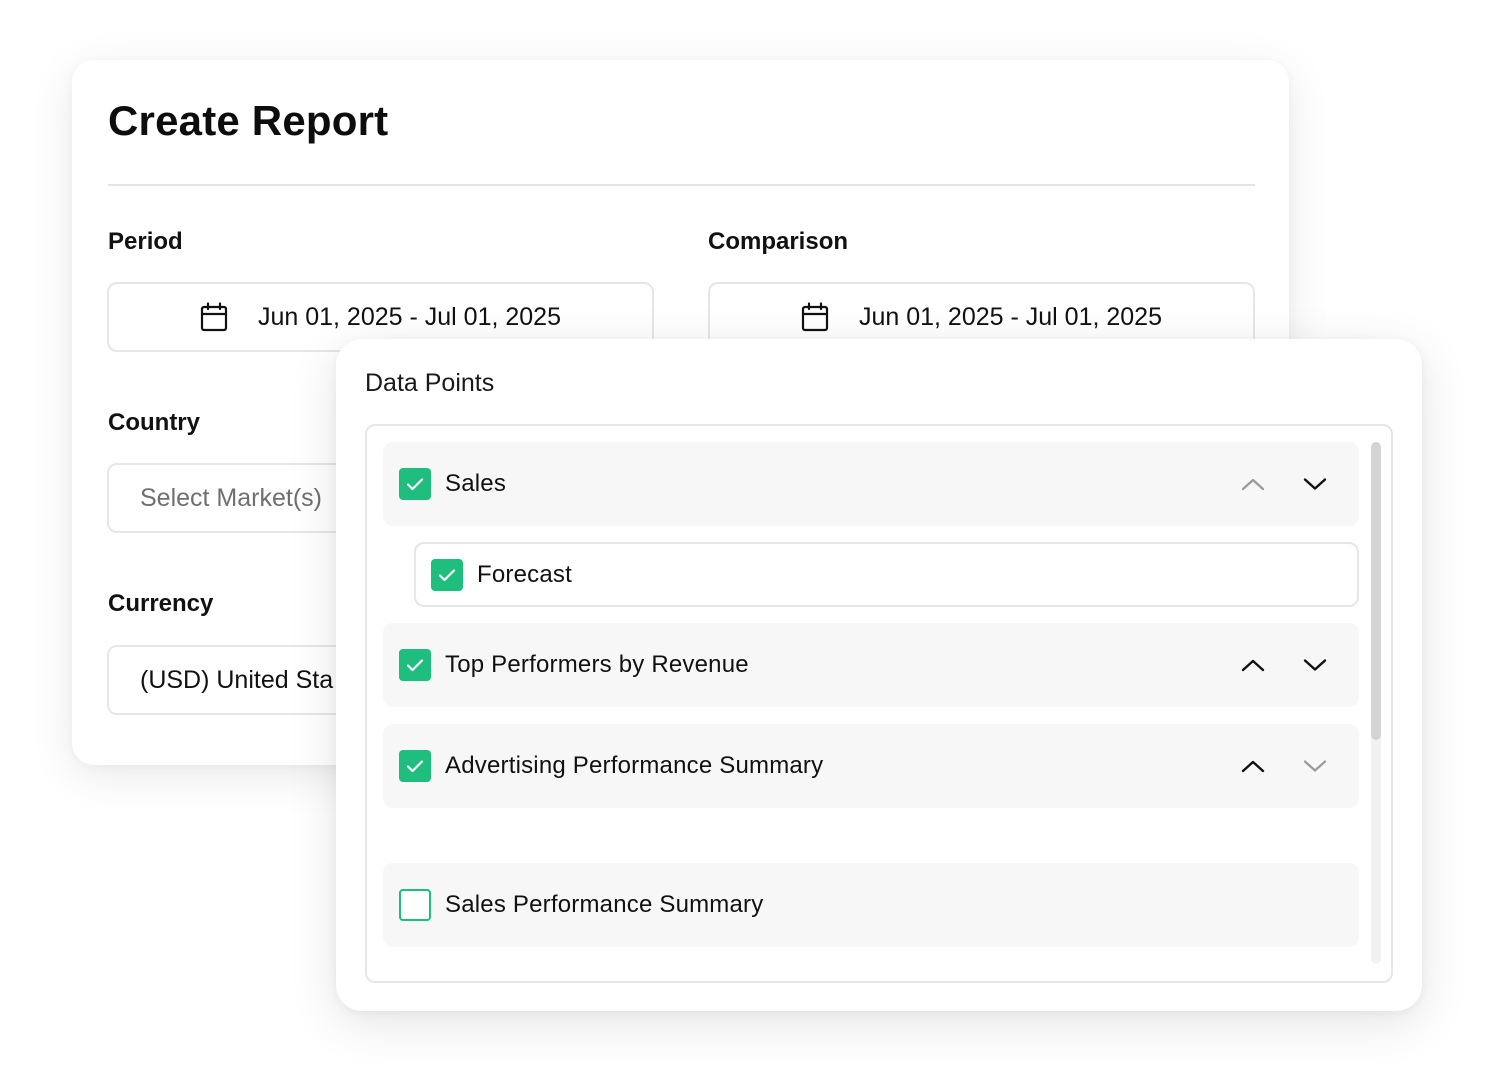 This screenshot has height=1092, width=1494. Describe the element at coordinates (871, 484) in the screenshot. I see `list-item-sales: Sales` at that location.